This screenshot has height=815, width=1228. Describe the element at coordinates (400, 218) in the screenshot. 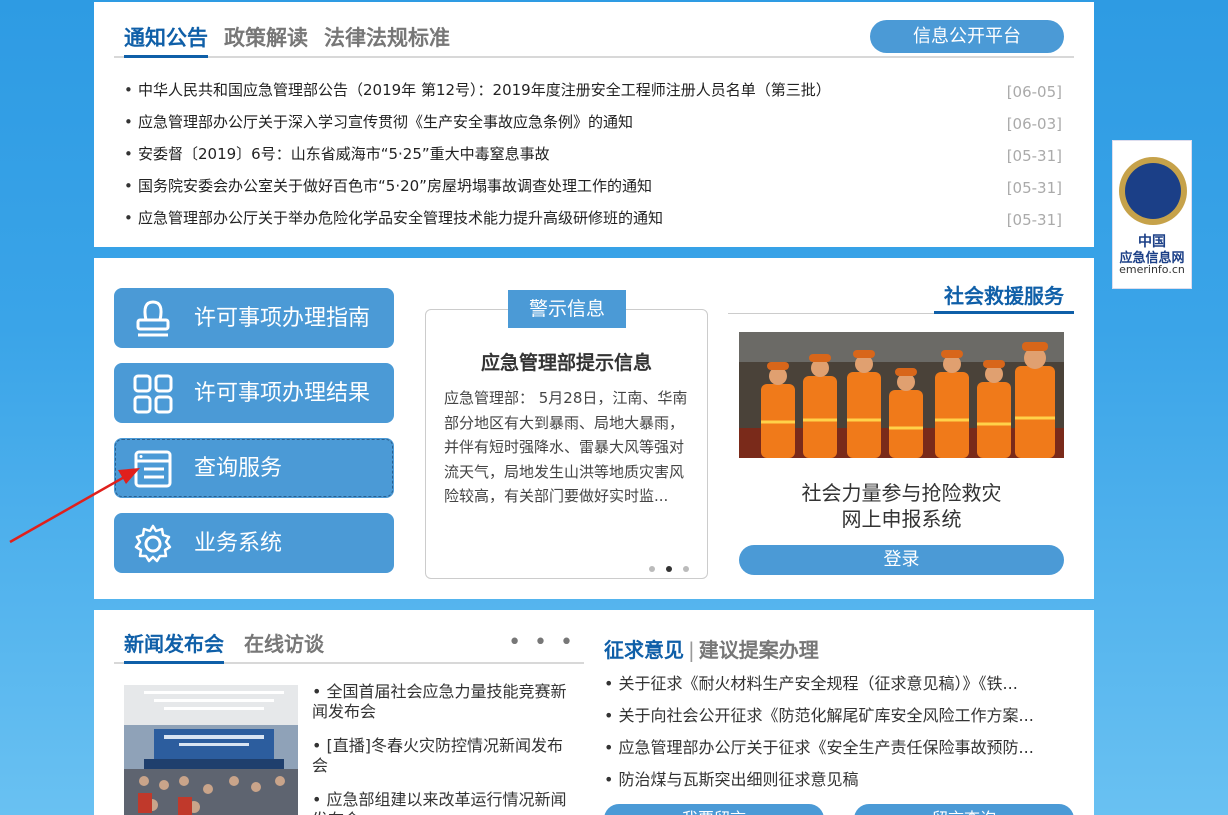

I see `notice-title: 应急管理部办公厅关于举办危险化学品安全管理技术能力提升高级研修班的通知` at that location.